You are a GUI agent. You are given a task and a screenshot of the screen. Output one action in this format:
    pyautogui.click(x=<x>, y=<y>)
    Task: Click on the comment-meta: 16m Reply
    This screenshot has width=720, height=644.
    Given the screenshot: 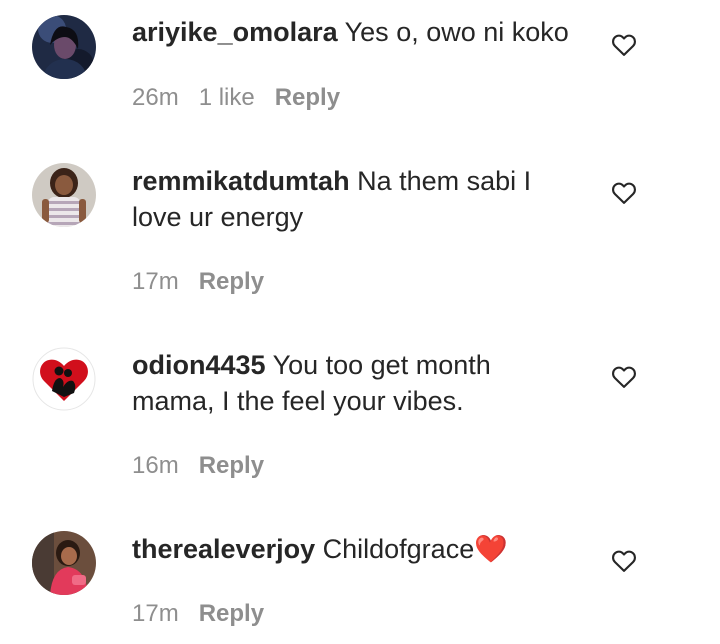 What is the action you would take?
    pyautogui.click(x=208, y=466)
    